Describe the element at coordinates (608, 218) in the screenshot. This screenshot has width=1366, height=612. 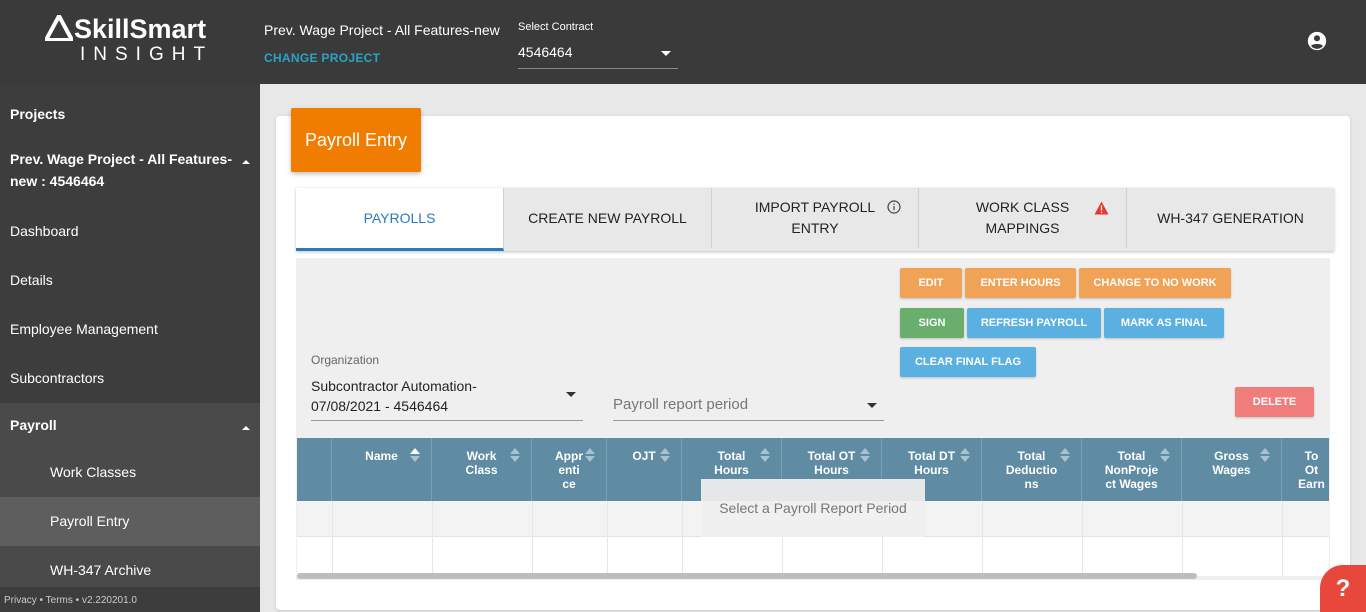
I see `tab-create-new-payroll: CREATE NEW PAYROLL` at that location.